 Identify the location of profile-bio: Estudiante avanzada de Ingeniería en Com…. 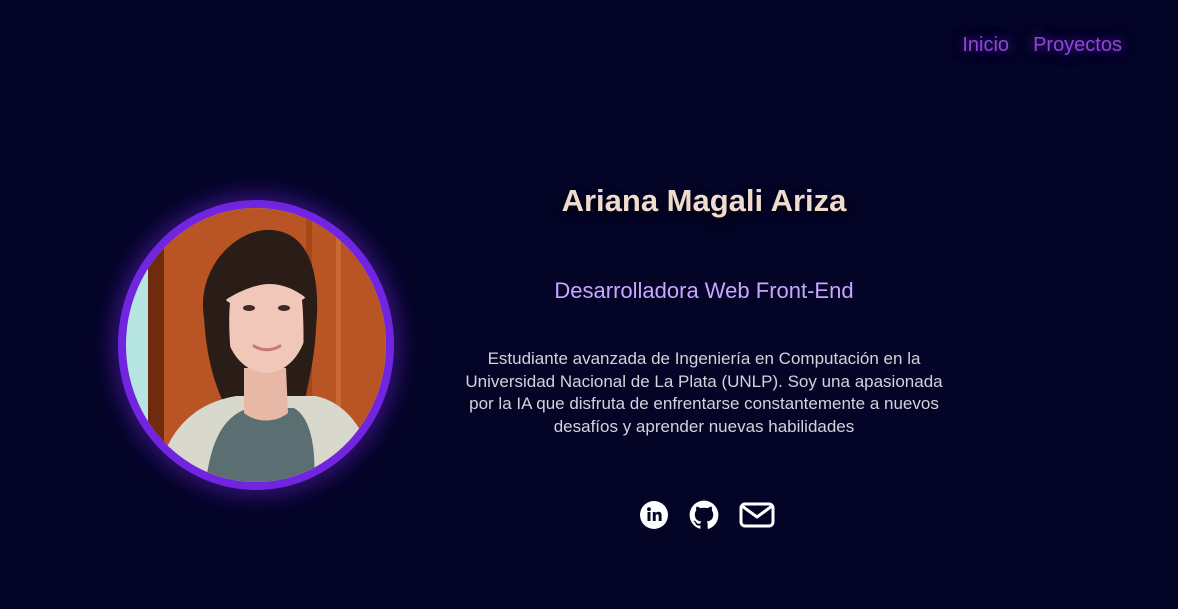
(704, 392).